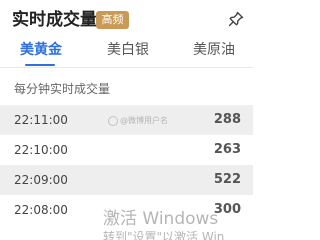 Image resolution: width=320 pixels, height=240 pixels. Describe the element at coordinates (236, 19) in the screenshot. I see `pin-icon` at that location.